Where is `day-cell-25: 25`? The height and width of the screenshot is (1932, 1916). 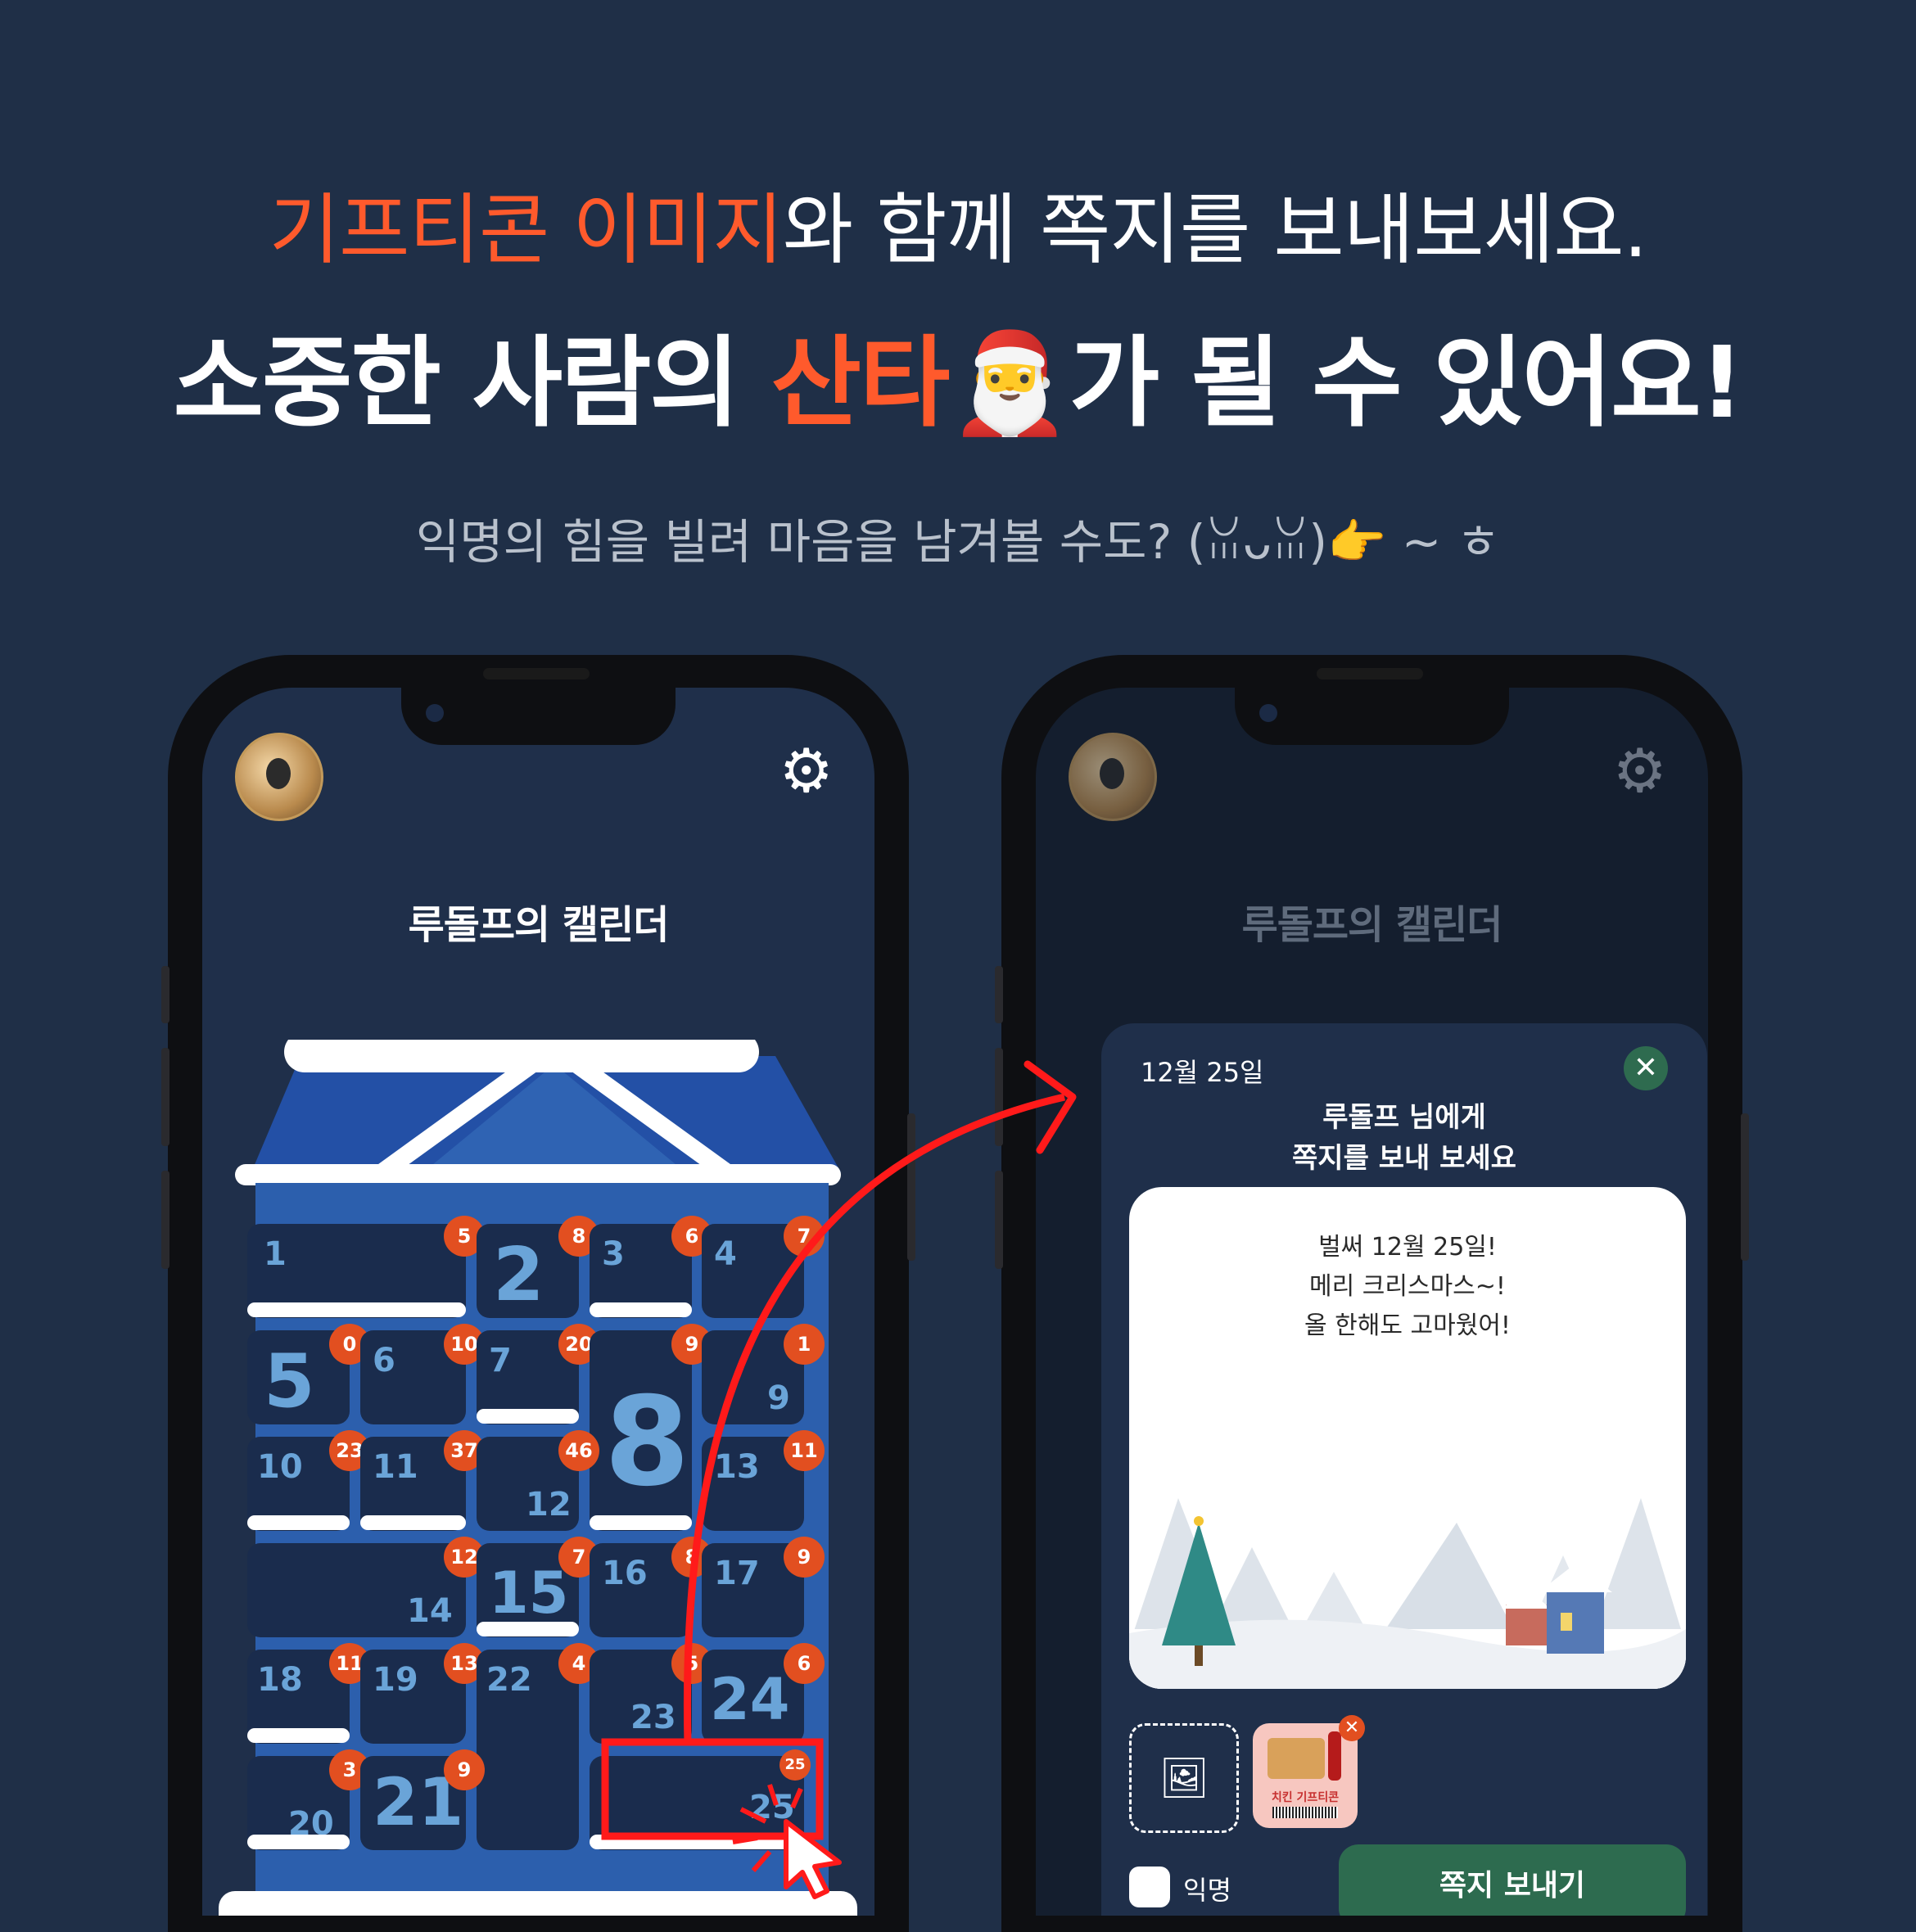
day-cell-25: 25 is located at coordinates (697, 1803).